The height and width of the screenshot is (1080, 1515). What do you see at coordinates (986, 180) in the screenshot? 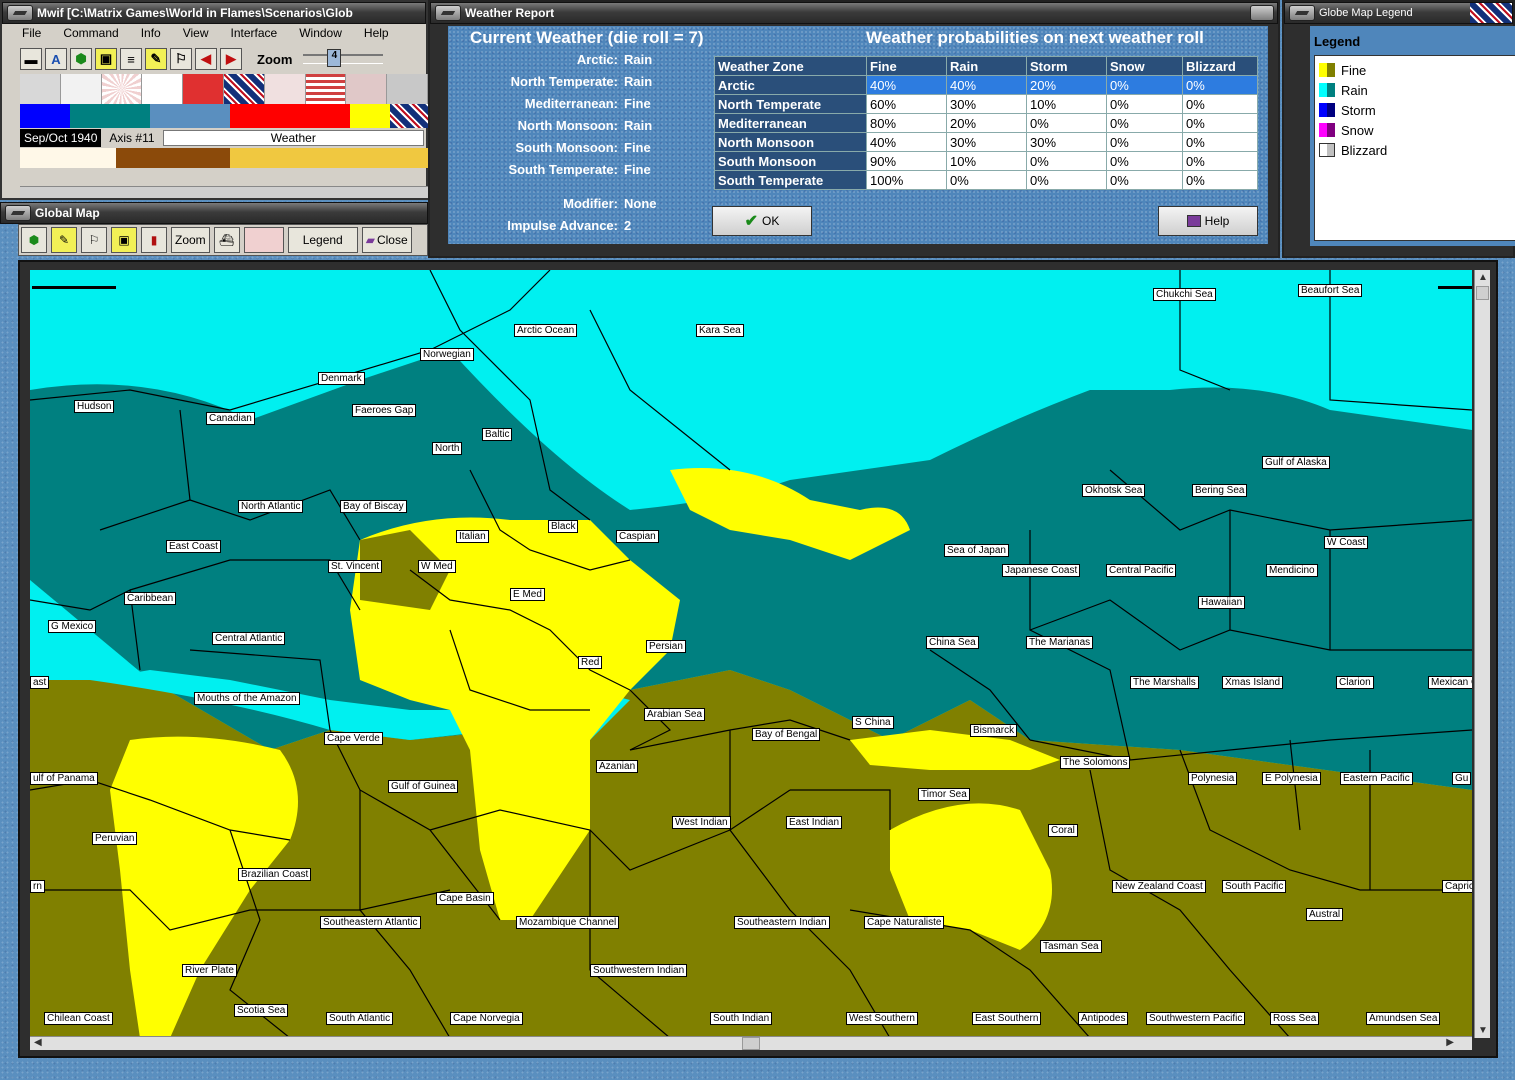
I see `table-row: South Temperate 100% 0% 0% 0% 0%` at bounding box center [986, 180].